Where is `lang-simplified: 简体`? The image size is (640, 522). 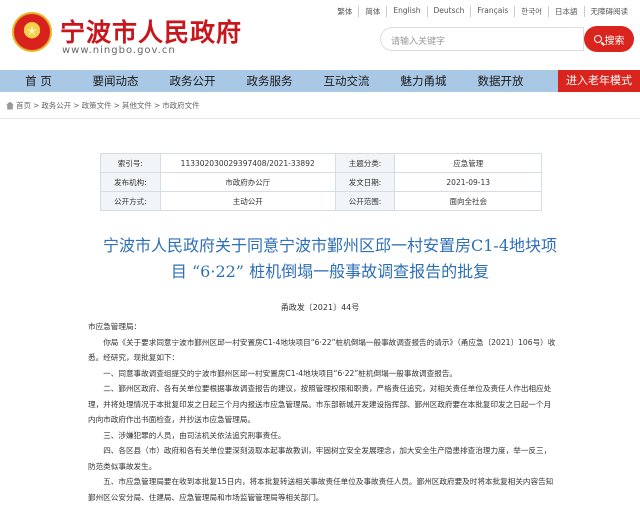 lang-simplified: 简体 is located at coordinates (372, 11).